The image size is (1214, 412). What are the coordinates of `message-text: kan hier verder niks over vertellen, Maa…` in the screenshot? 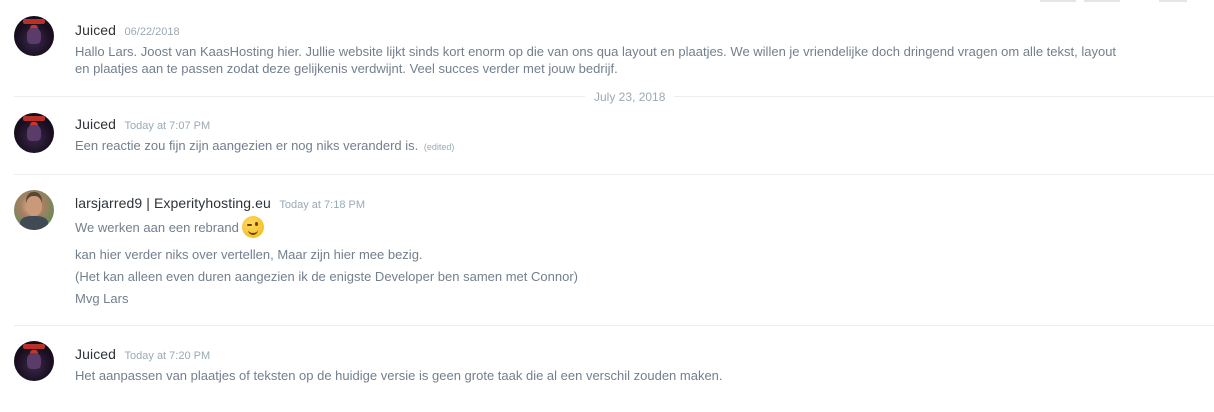 It's located at (249, 254).